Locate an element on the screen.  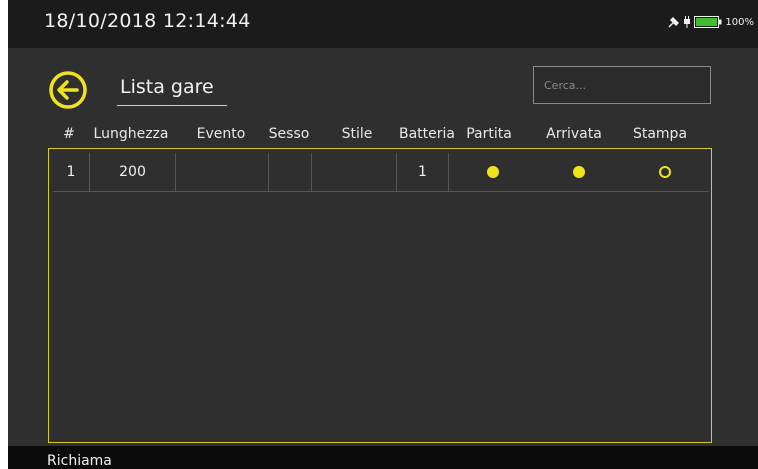
cell-partita is located at coordinates (493, 172).